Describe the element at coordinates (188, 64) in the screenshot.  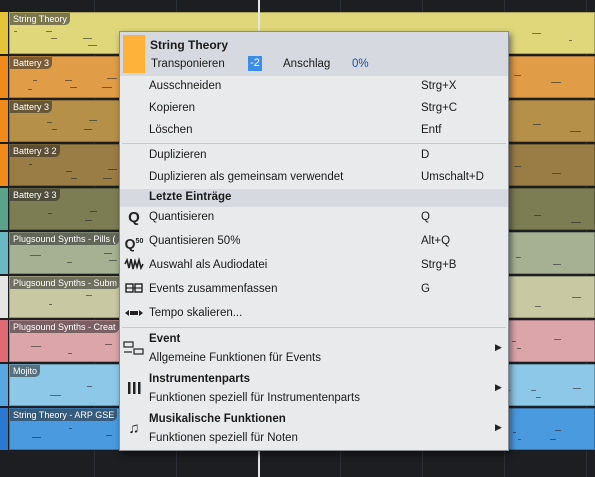
I see `transpose-label: Transponieren` at that location.